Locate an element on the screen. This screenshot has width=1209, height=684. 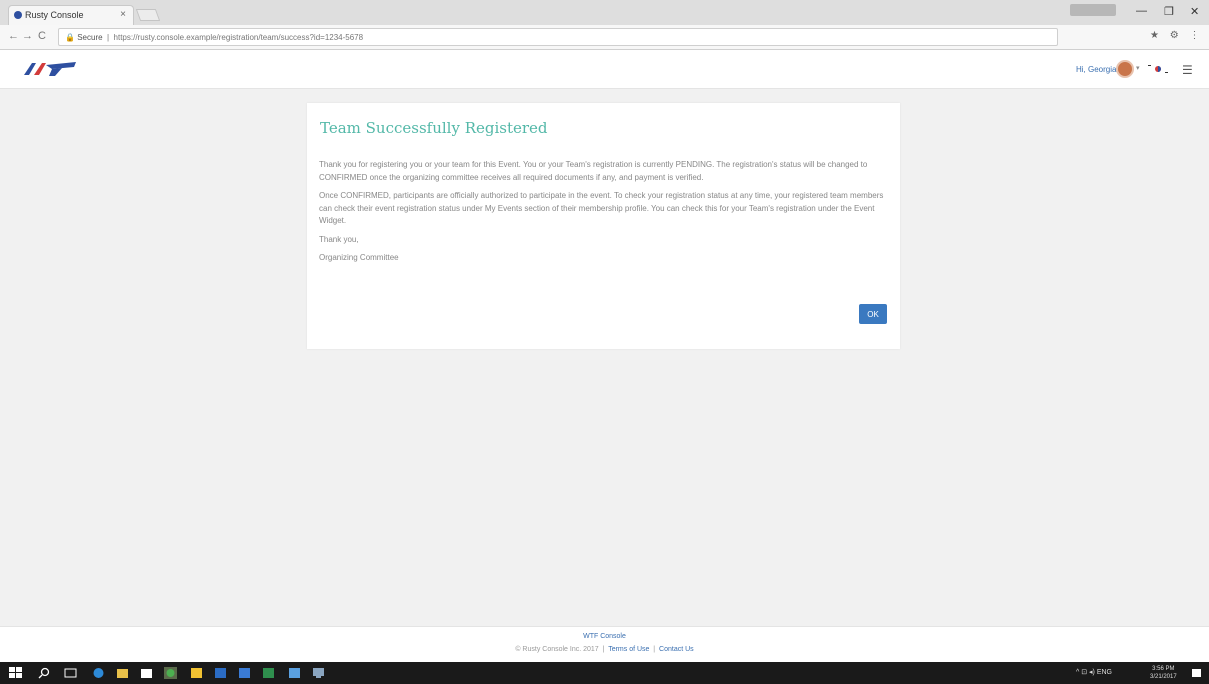
ok-button: OK is located at coordinates (873, 314).